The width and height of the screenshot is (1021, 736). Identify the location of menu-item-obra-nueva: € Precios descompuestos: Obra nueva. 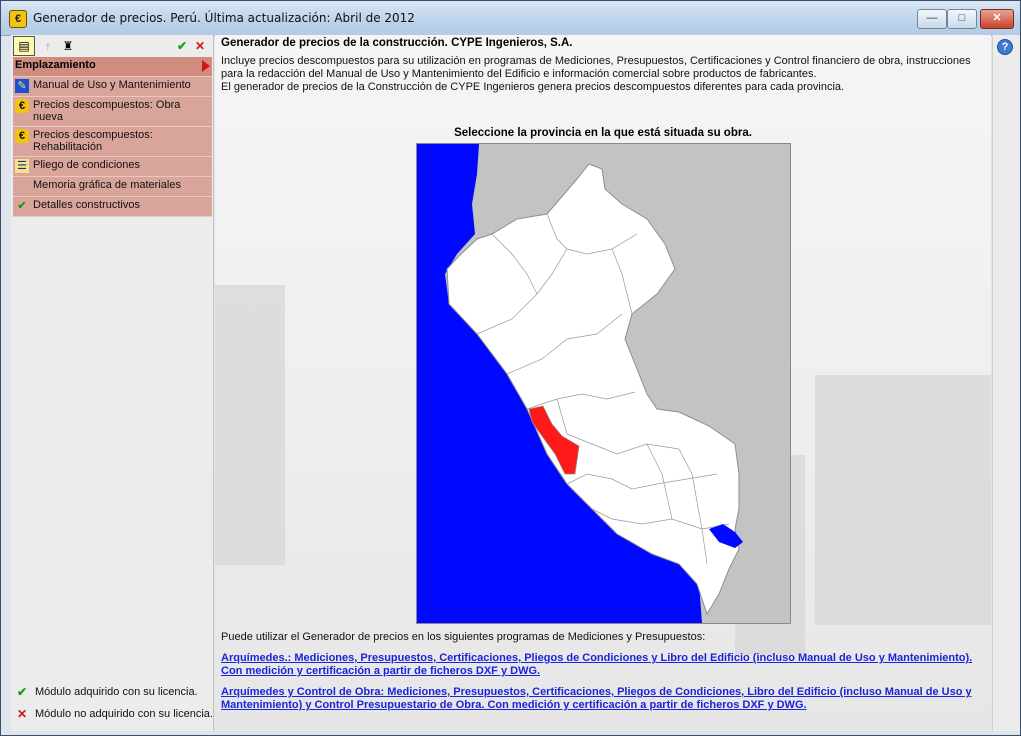
(112, 112).